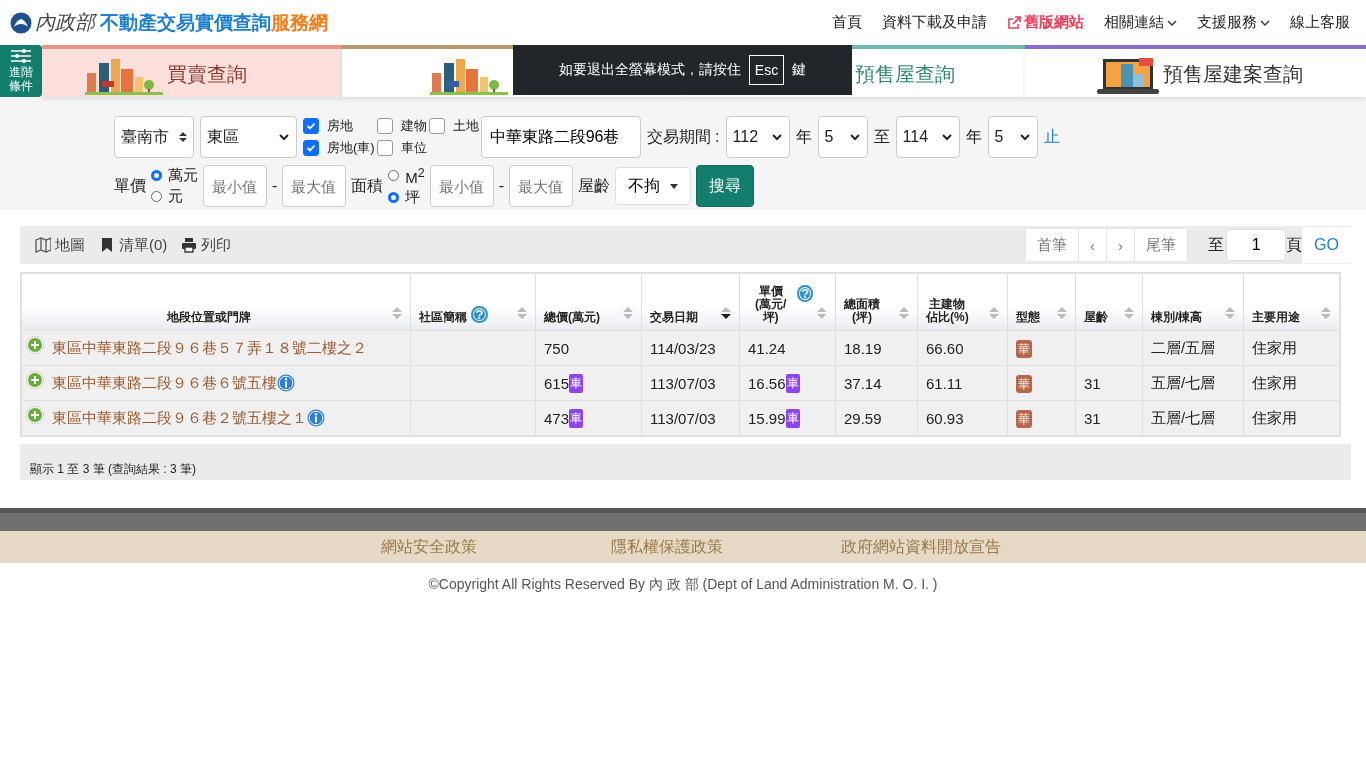 The width and height of the screenshot is (1366, 768). I want to click on page-prefix-label: 至, so click(1216, 244).